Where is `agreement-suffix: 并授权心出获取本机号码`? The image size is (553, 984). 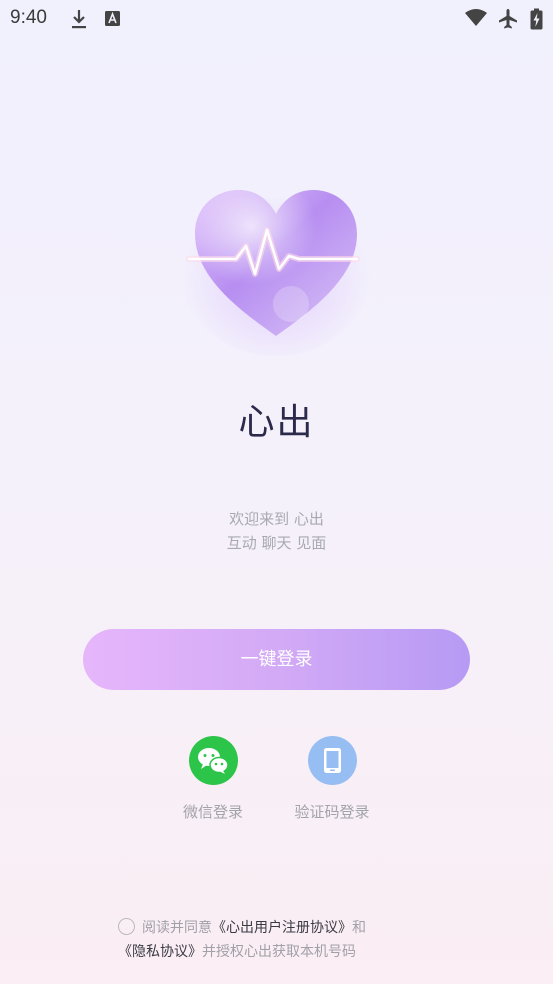 agreement-suffix: 并授权心出获取本机号码 is located at coordinates (279, 952).